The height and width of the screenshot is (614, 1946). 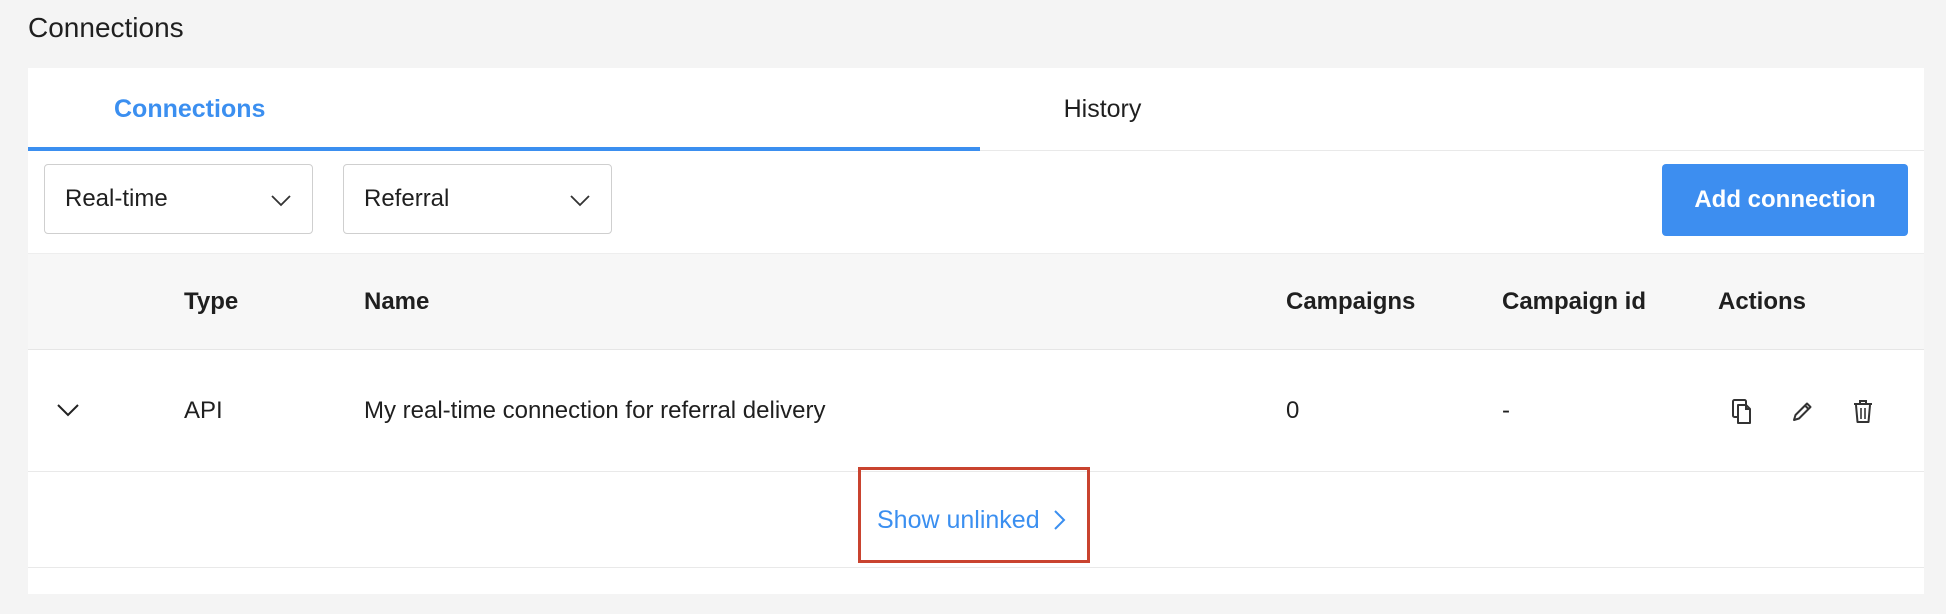 What do you see at coordinates (116, 198) in the screenshot?
I see `delivery-type-value: Real-time` at bounding box center [116, 198].